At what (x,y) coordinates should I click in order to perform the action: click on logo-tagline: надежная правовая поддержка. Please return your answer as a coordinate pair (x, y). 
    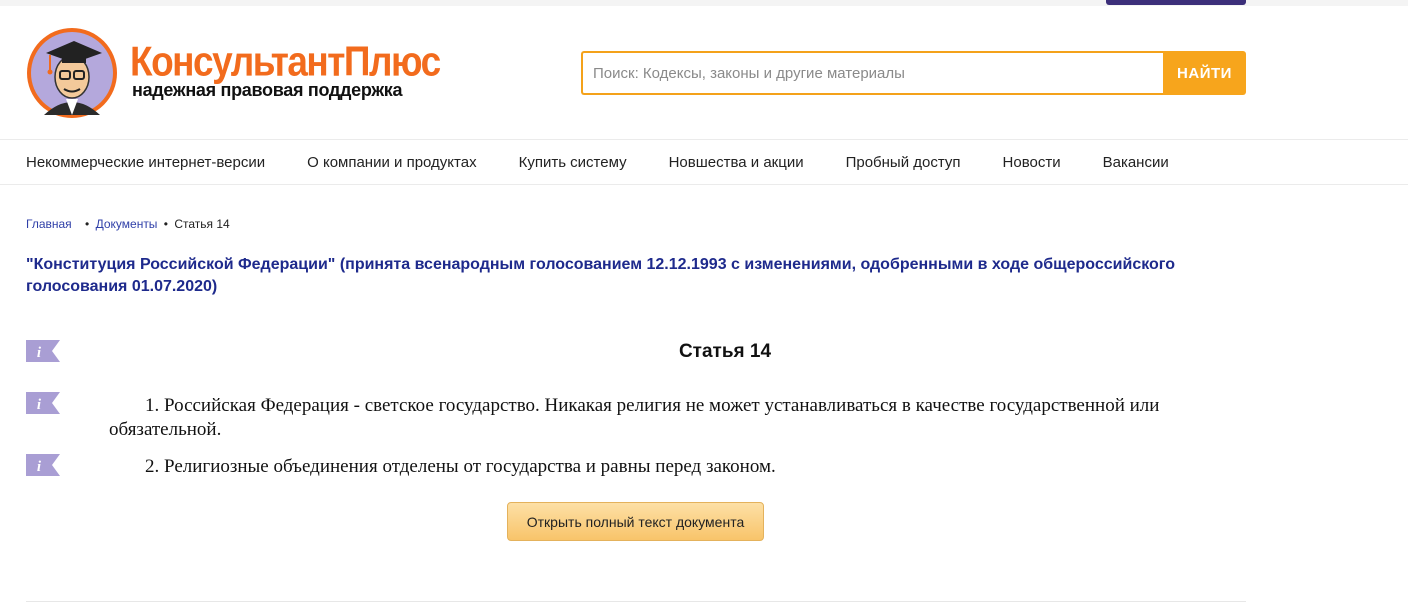
    Looking at the image, I should click on (267, 90).